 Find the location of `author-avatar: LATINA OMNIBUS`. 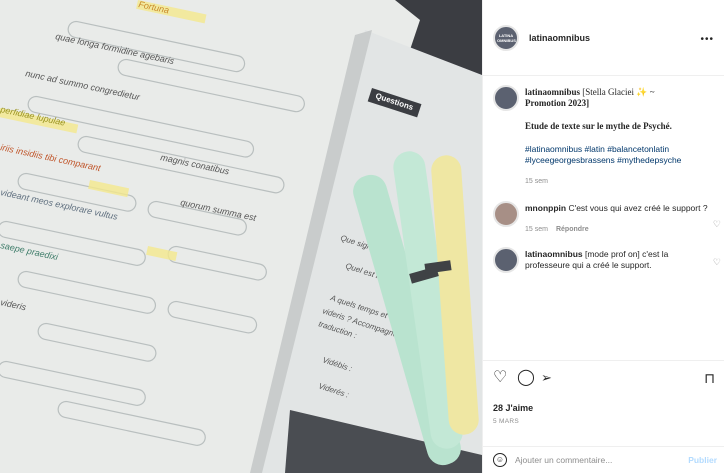

author-avatar: LATINA OMNIBUS is located at coordinates (506, 37).